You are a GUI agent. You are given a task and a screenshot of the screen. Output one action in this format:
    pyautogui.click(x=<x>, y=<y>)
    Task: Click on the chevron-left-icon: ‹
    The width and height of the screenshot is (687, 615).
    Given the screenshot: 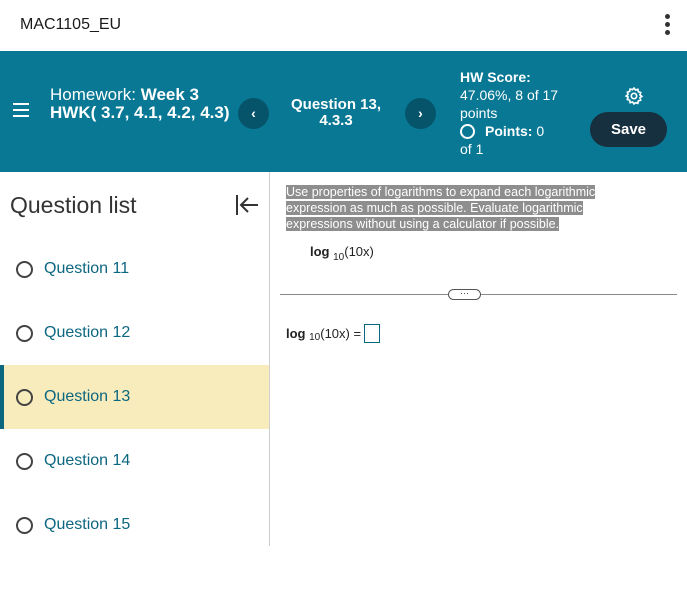 What is the action you would take?
    pyautogui.click(x=253, y=113)
    